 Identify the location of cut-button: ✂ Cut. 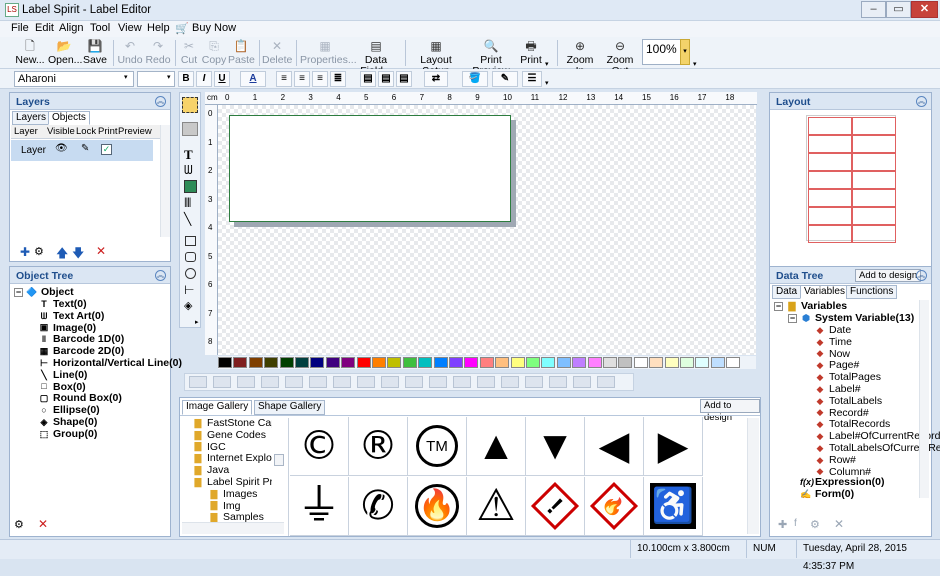
(189, 53).